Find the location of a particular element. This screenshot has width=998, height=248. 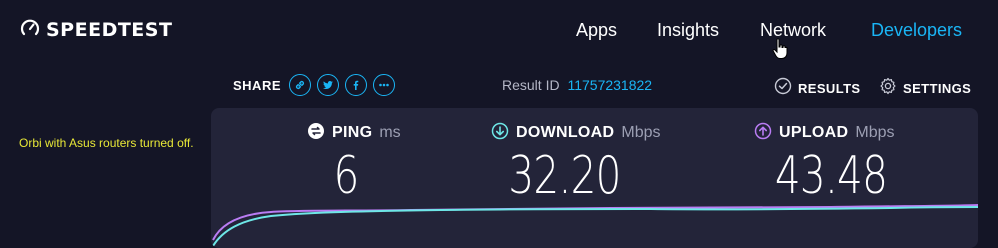

upload-unit: Mbps is located at coordinates (875, 132).